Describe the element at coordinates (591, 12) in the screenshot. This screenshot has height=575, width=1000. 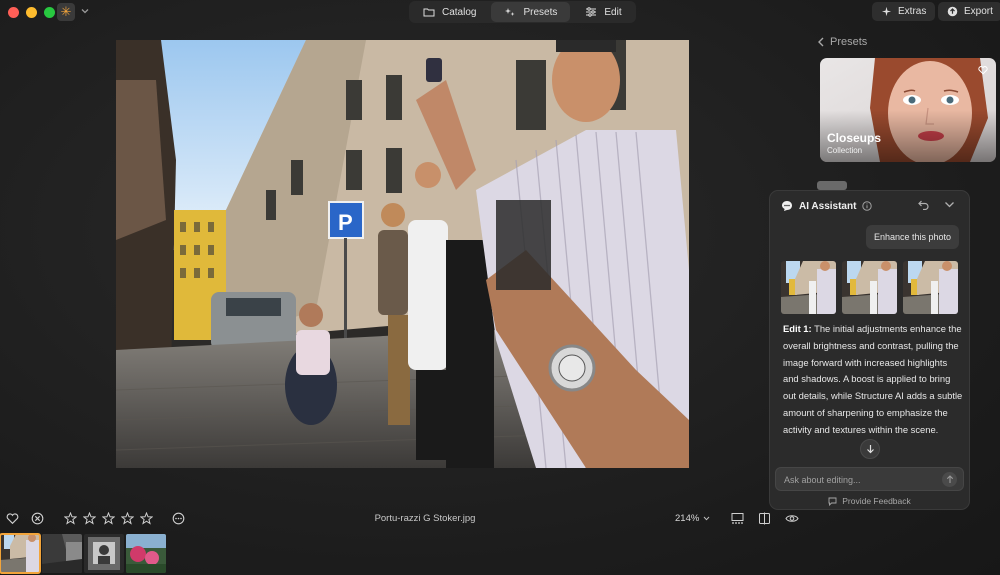
I see `sliders-icon` at that location.